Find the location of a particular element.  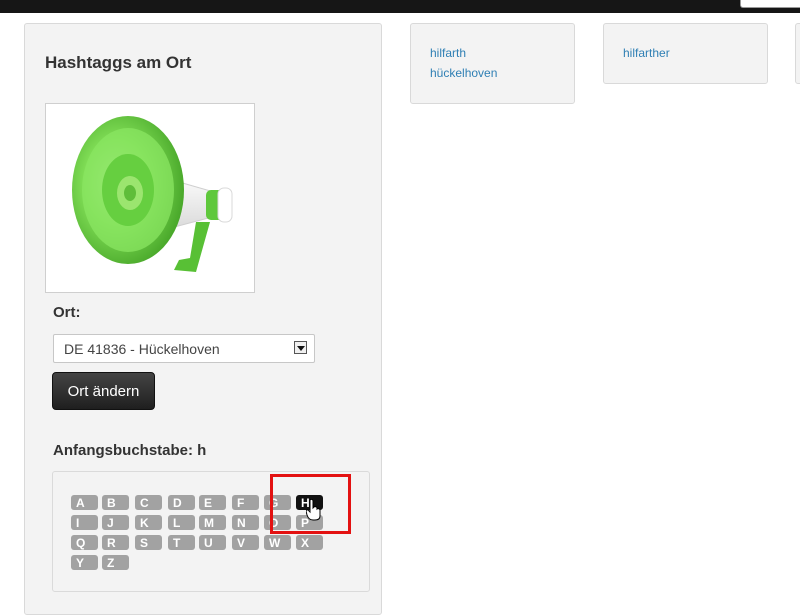

initial-letter-heading: Anfangsbuchstabe: h is located at coordinates (130, 450).